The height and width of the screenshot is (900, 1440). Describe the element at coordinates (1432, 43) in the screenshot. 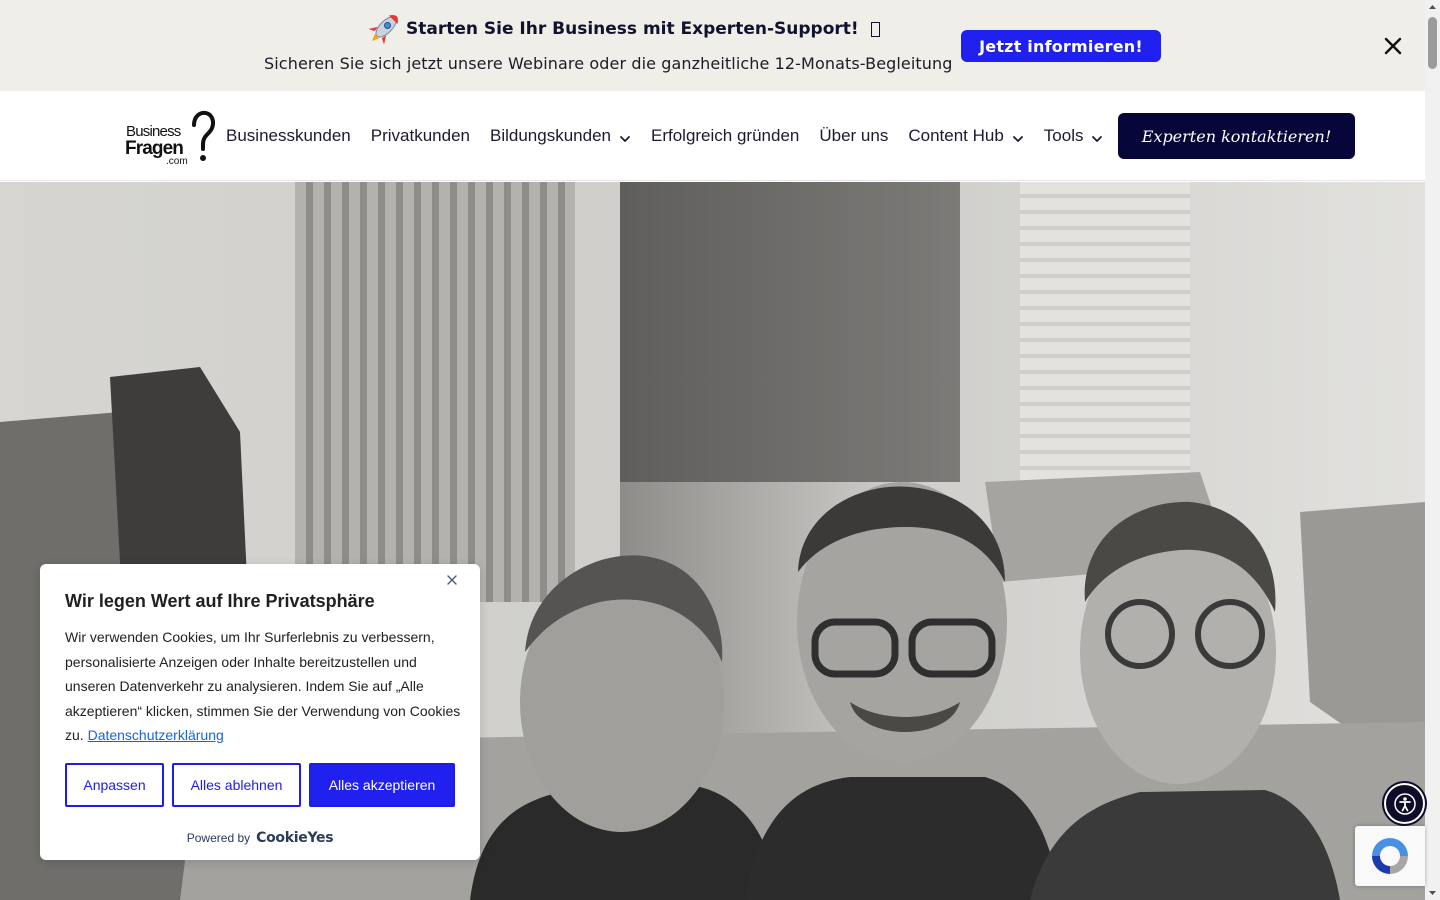

I see `scrollbar-thumb` at that location.